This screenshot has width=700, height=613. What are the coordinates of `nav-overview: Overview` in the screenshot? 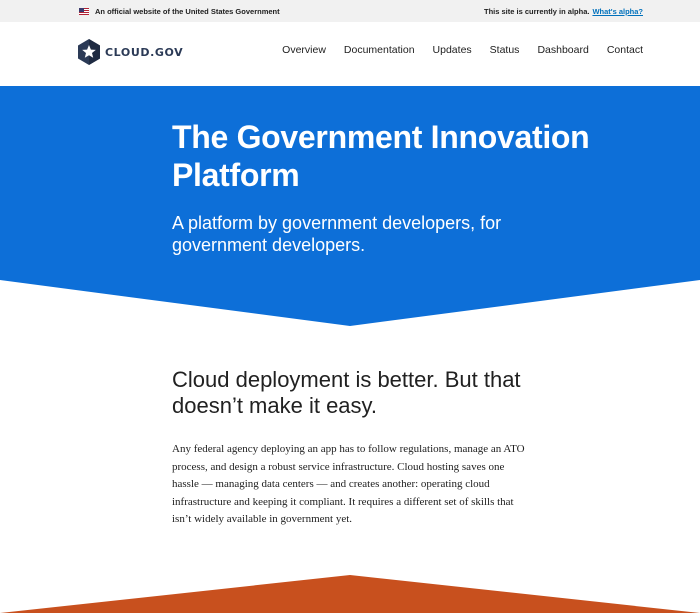 It's located at (304, 50).